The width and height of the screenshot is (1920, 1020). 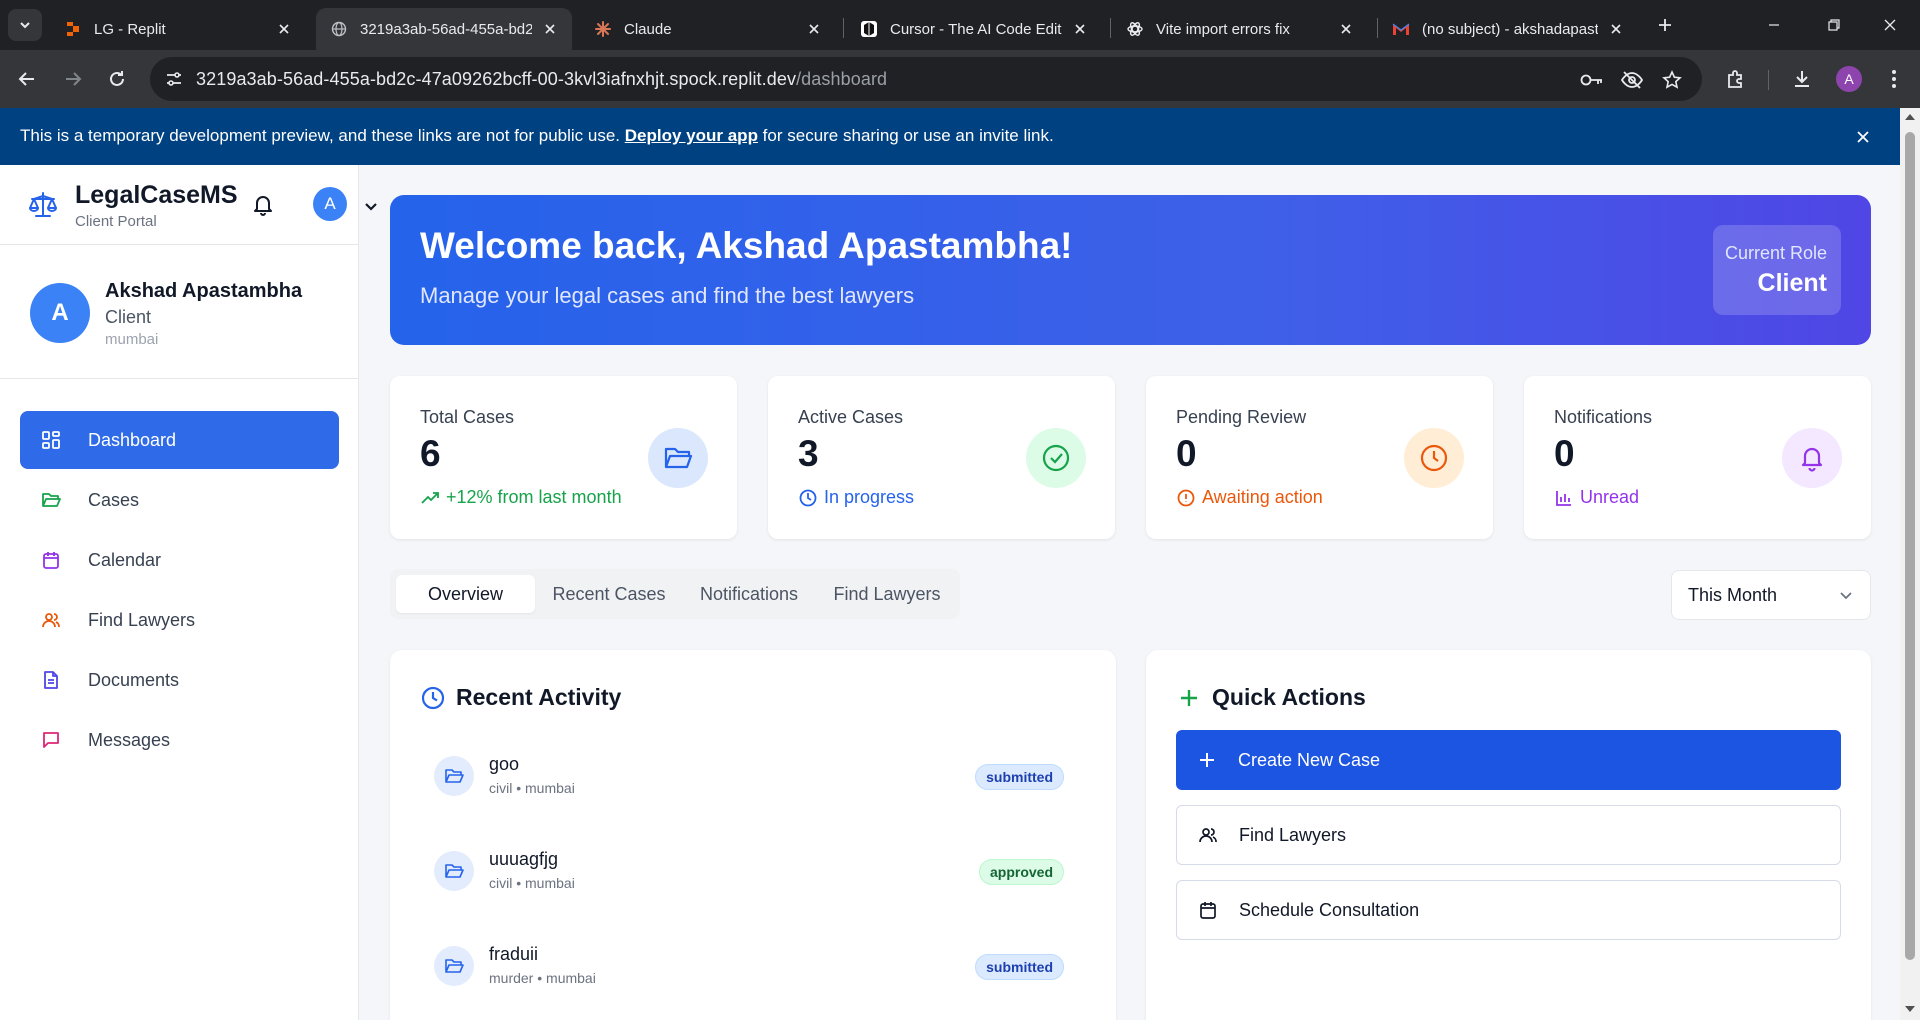 What do you see at coordinates (749, 777) in the screenshot?
I see `list-item: goo civil • mumbai submitted` at bounding box center [749, 777].